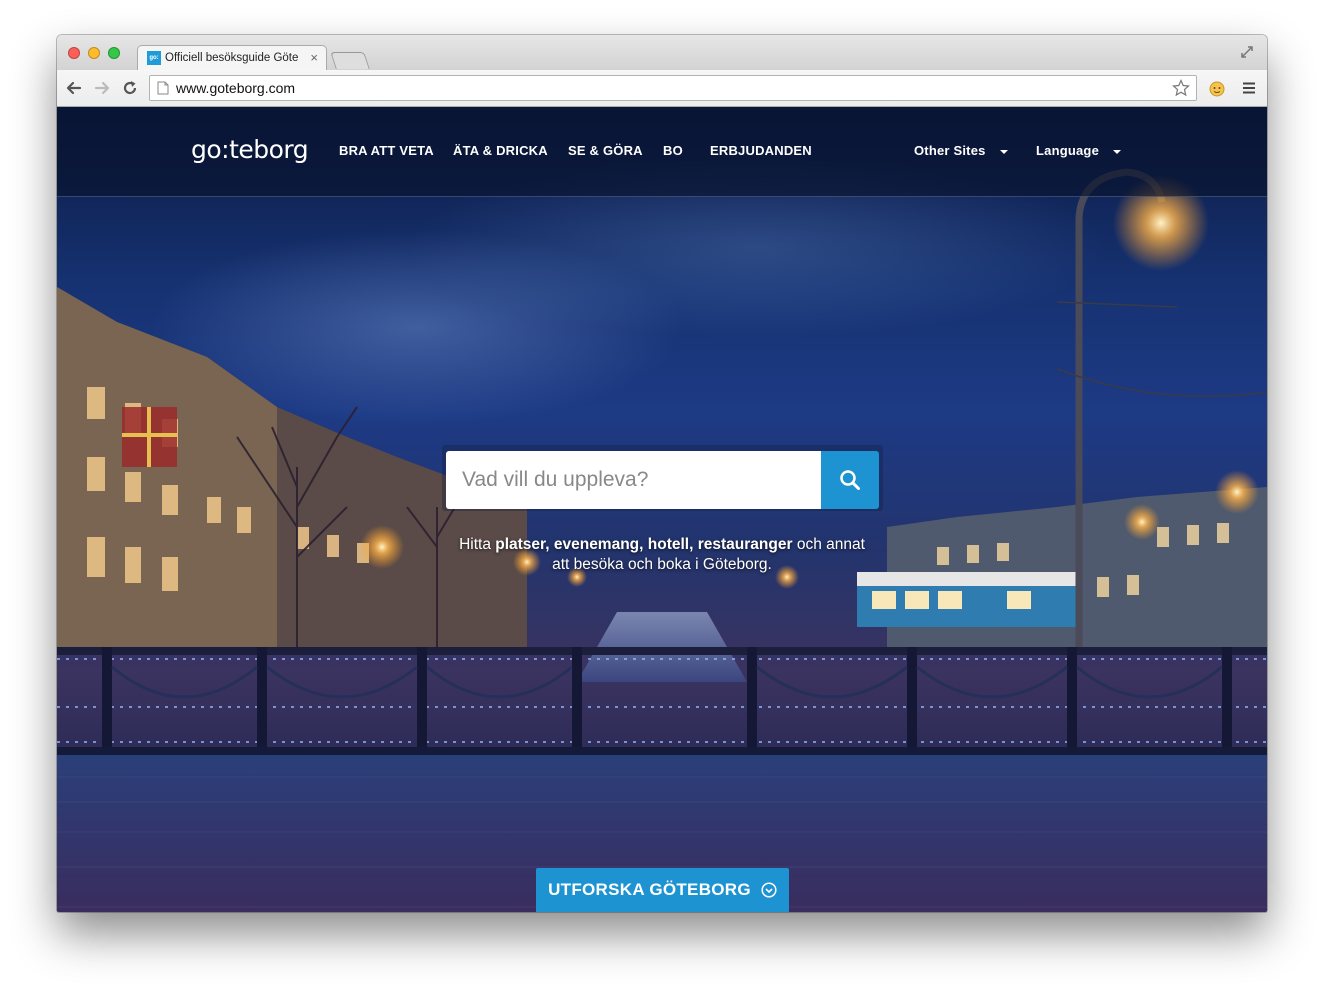  I want to click on minimize-window-button, so click(94, 53).